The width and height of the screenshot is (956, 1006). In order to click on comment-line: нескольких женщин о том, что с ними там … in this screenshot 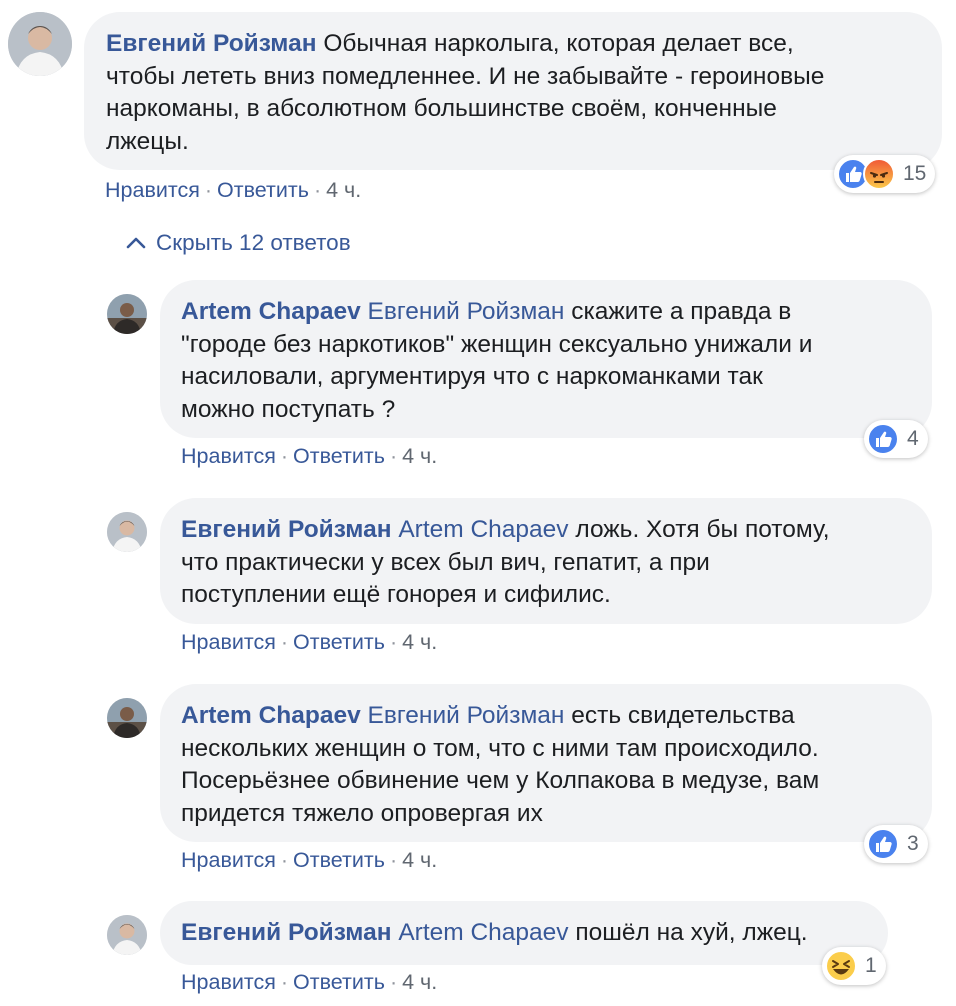, I will do `click(500, 748)`.